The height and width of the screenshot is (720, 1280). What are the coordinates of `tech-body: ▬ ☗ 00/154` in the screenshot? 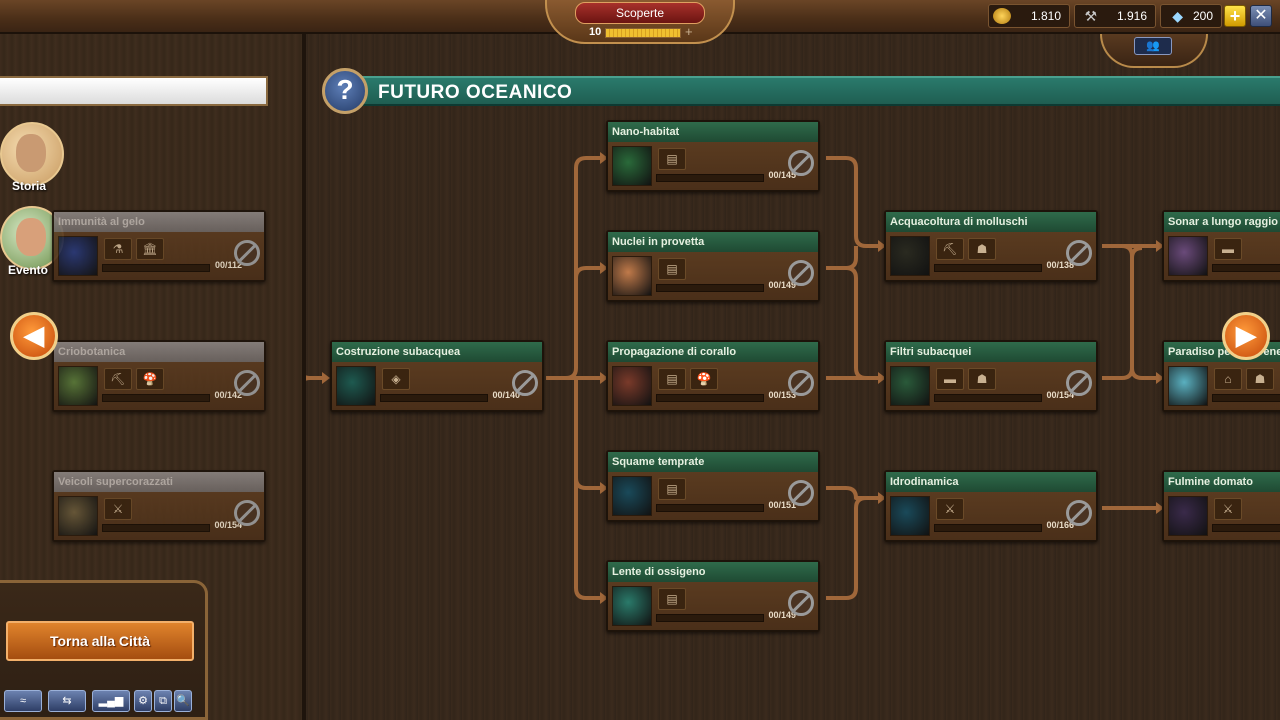 It's located at (991, 386).